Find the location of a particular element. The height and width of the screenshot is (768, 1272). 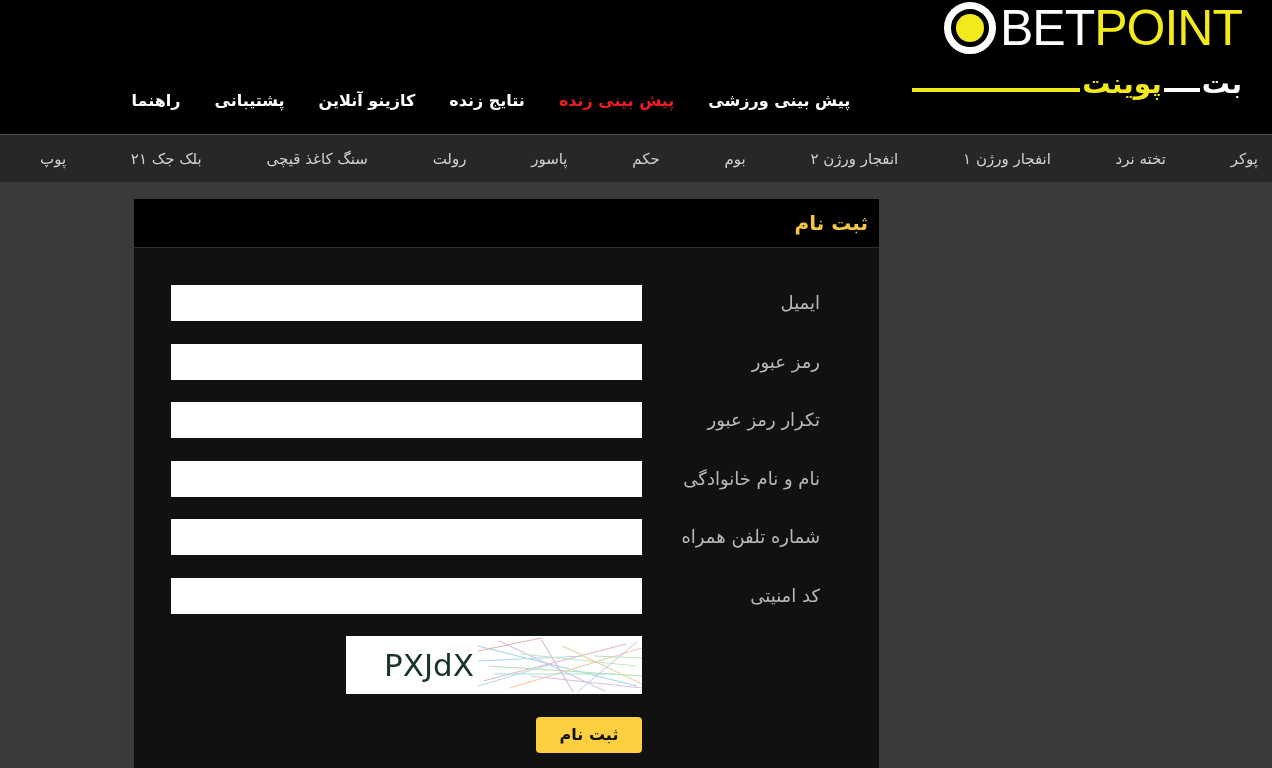

game-link: پوکر is located at coordinates (1244, 158).